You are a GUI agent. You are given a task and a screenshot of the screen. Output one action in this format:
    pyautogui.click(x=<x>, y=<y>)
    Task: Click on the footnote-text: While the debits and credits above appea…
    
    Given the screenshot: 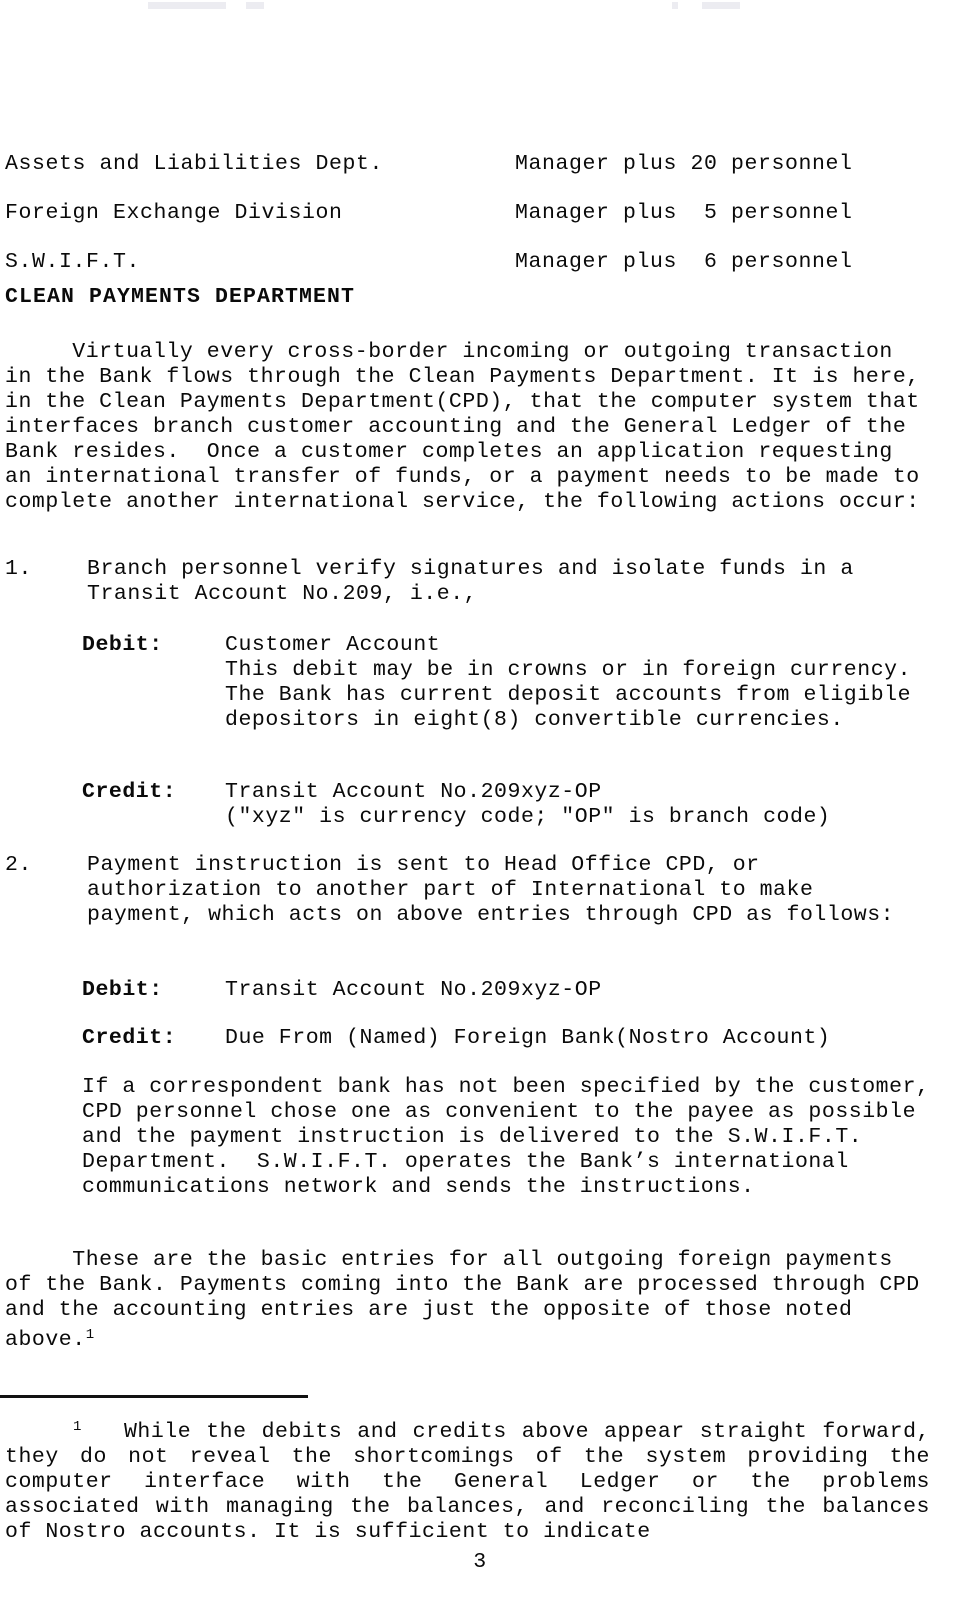 What is the action you would take?
    pyautogui.click(x=467, y=1482)
    